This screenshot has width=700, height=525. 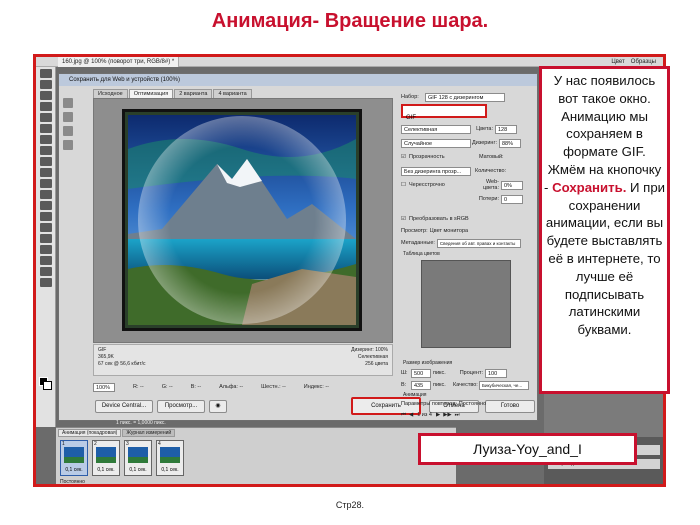 What do you see at coordinates (410, 97) in the screenshot?
I see `preset-label: Набор:` at bounding box center [410, 97].